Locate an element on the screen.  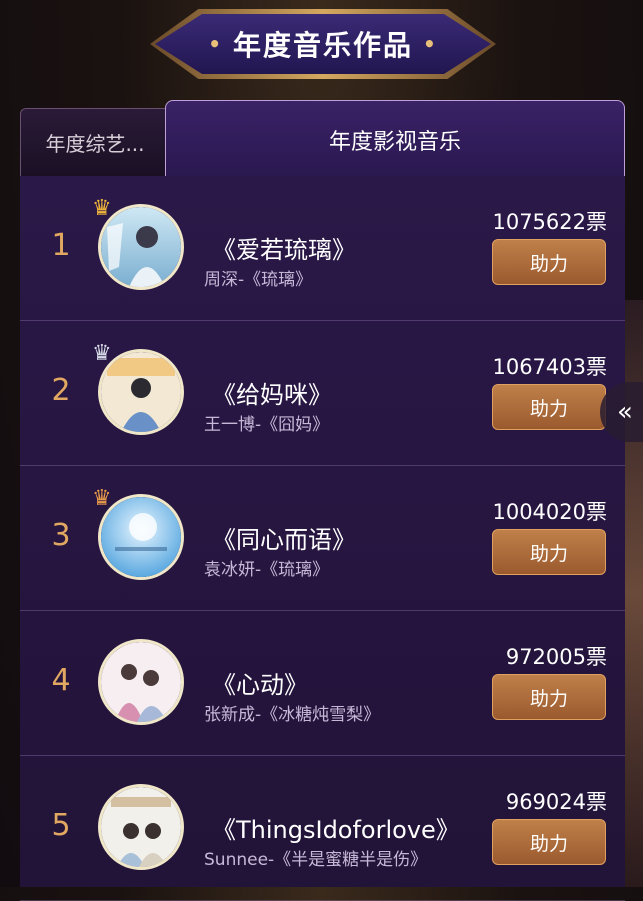
song-artist: Sunnee-《半是蜜糖半是伤》 is located at coordinates (316, 860).